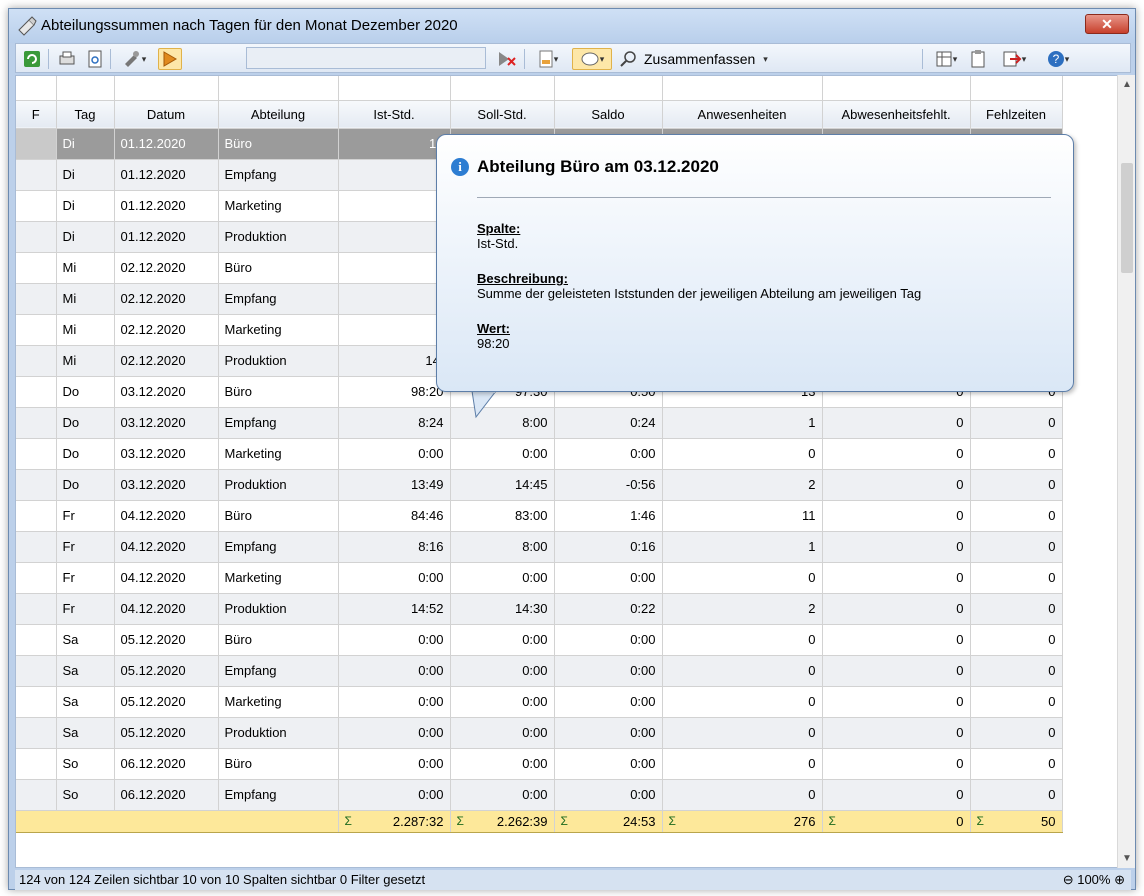  What do you see at coordinates (502, 547) in the screenshot?
I see `table-cell: 8:00` at bounding box center [502, 547].